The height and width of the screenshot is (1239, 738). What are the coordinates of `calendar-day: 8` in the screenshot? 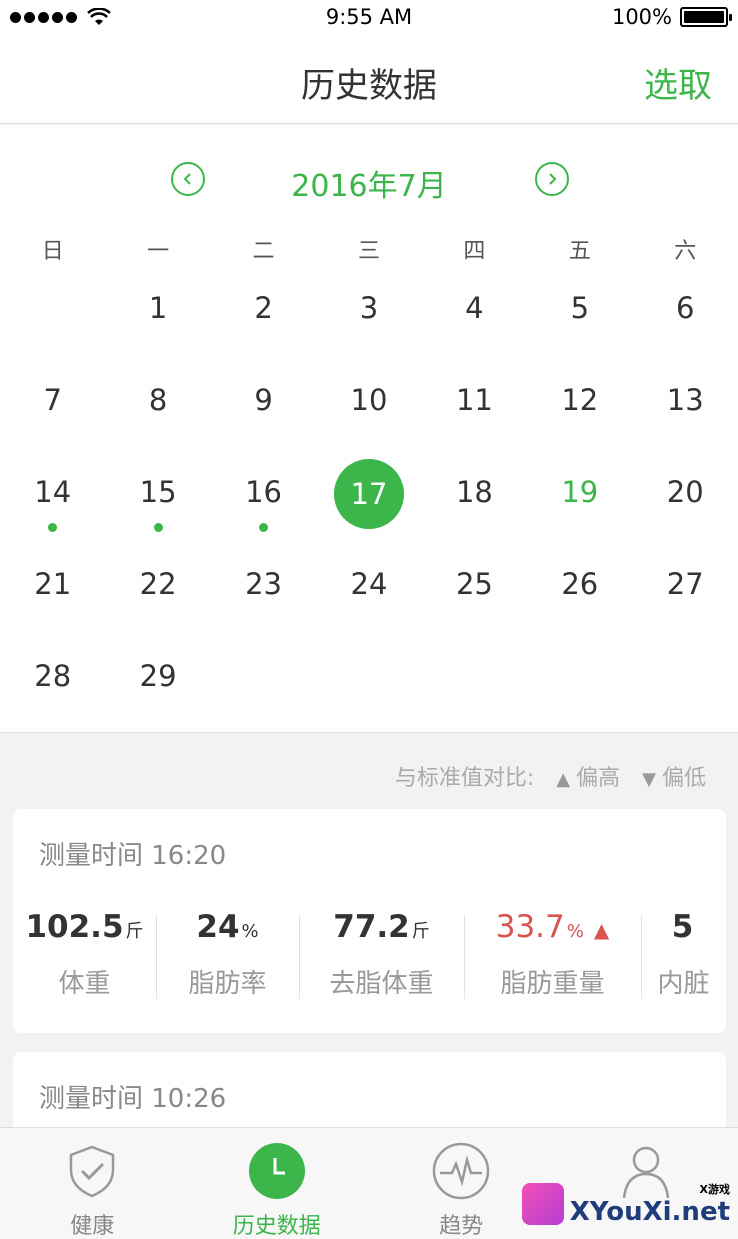 It's located at (157, 413).